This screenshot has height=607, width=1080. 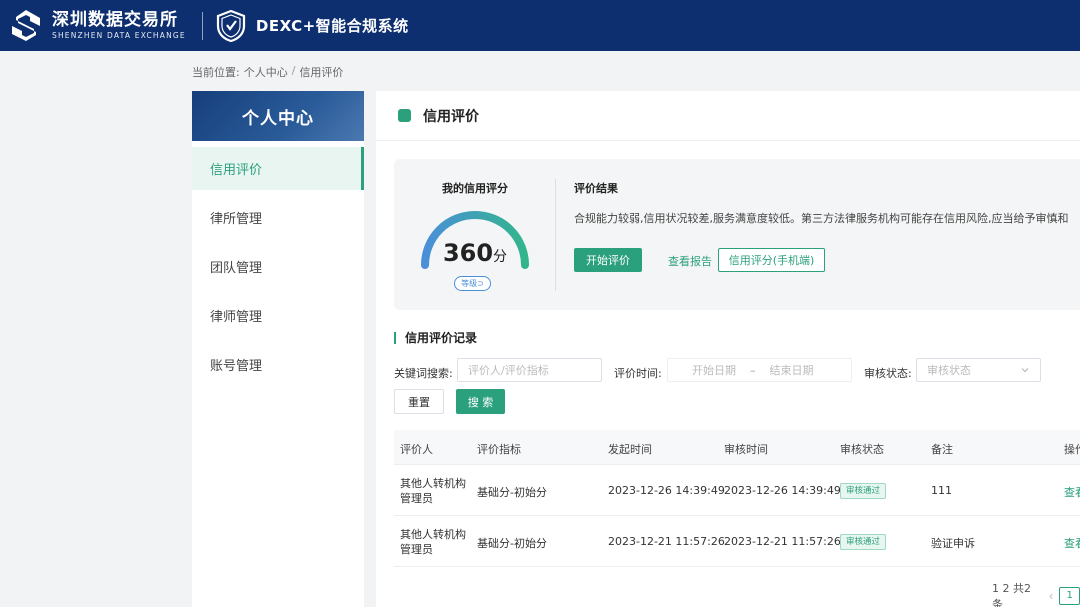 What do you see at coordinates (278, 364) in the screenshot?
I see `sidebar-item-account-management: 账号管理` at bounding box center [278, 364].